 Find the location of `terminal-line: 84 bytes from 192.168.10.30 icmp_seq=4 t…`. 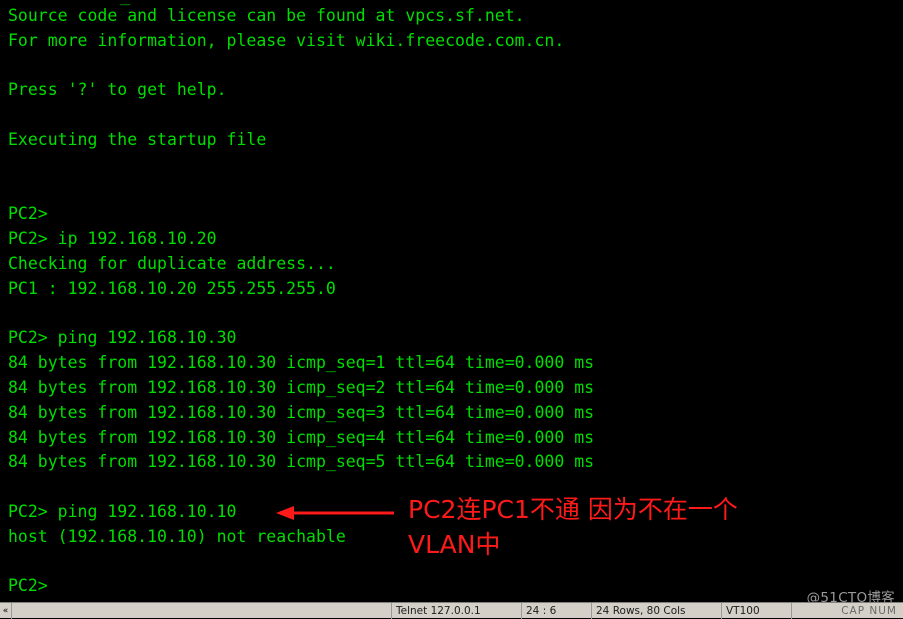

terminal-line: 84 bytes from 192.168.10.30 icmp_seq=4 t… is located at coordinates (301, 437).